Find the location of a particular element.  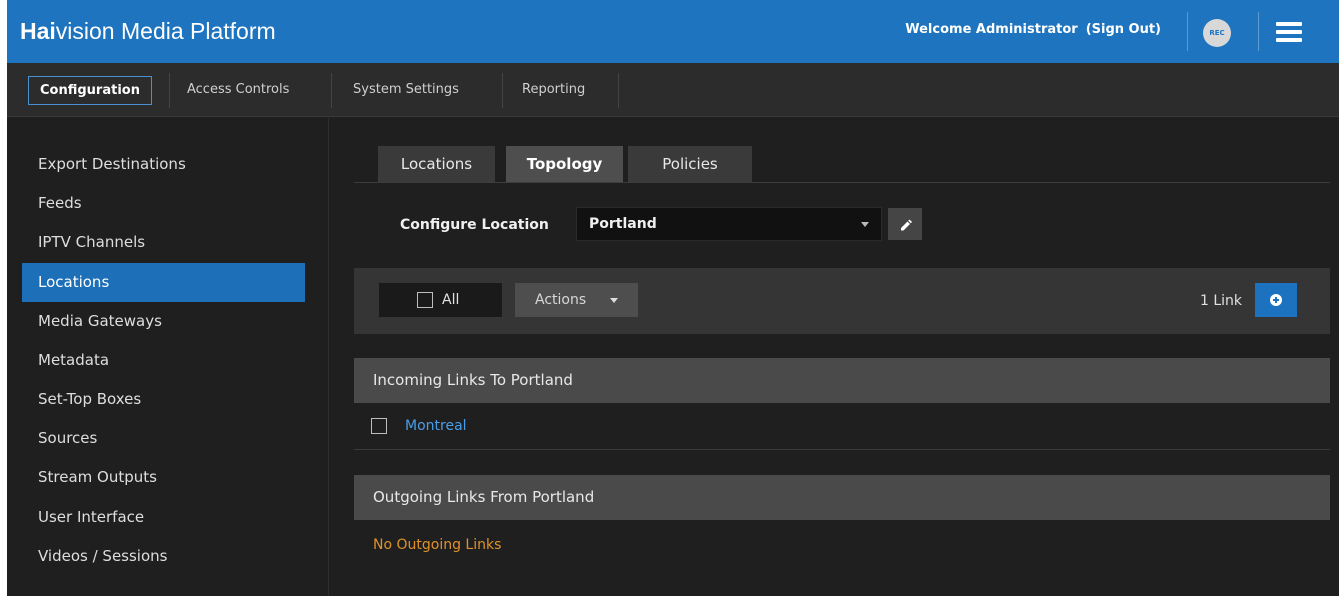

sidebar-item-export-destinations: Export Destinations is located at coordinates (163, 164).